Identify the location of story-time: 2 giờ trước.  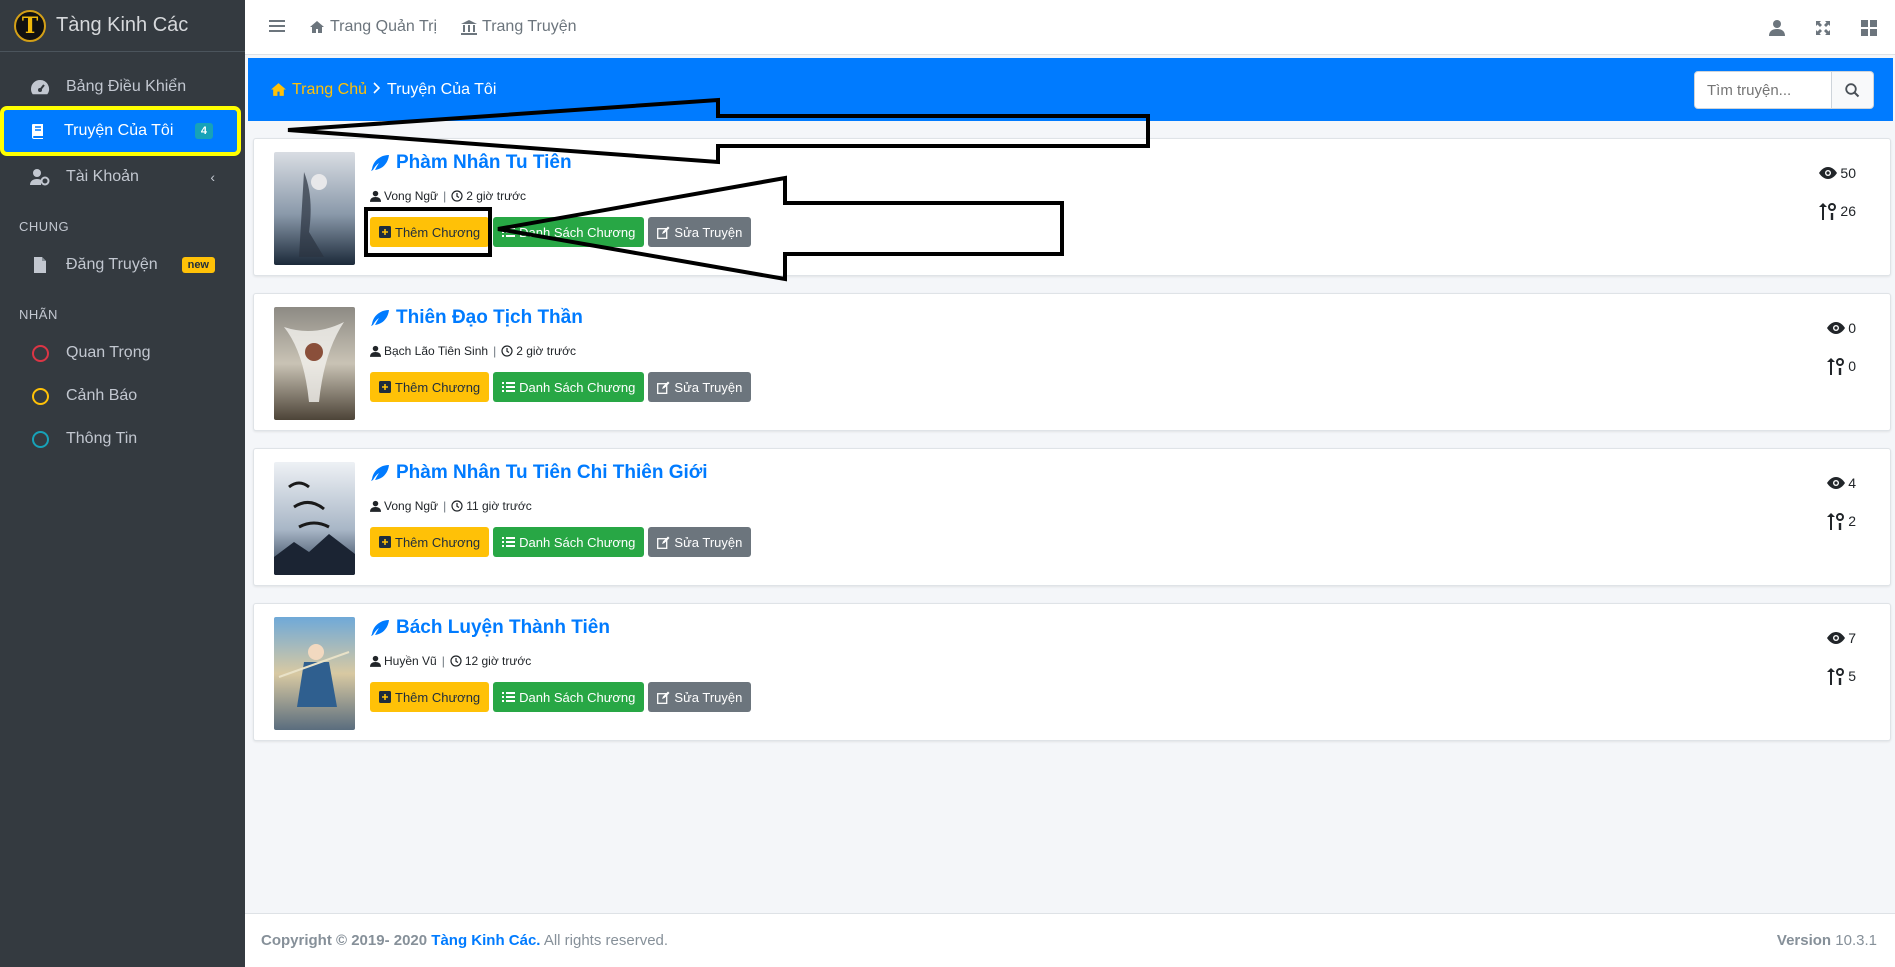
(496, 196).